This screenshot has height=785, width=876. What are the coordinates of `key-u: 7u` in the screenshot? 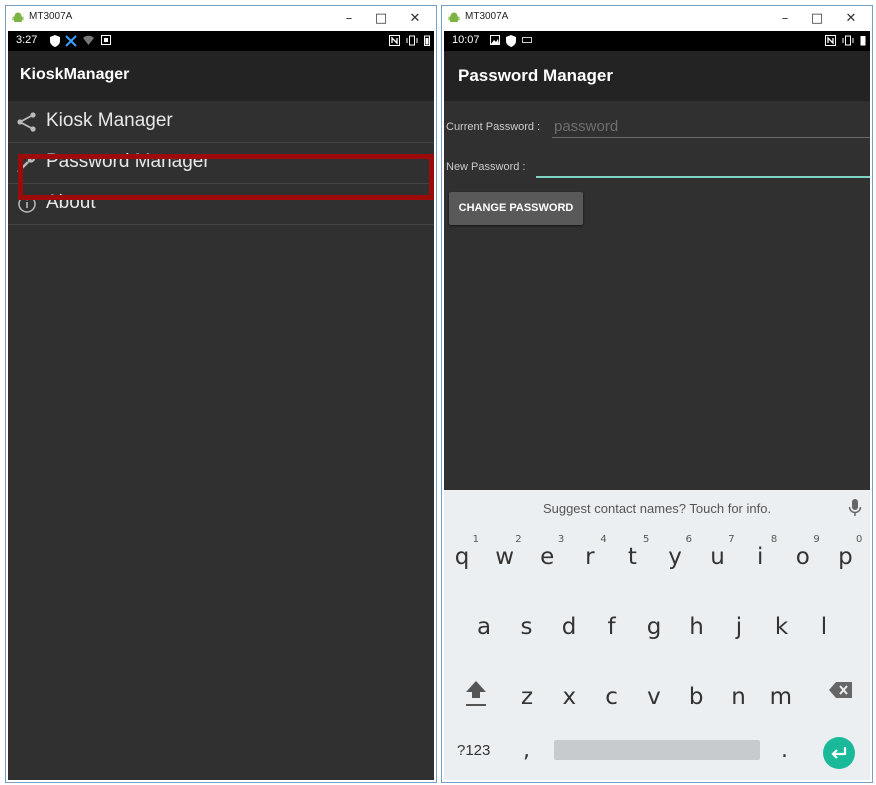 It's located at (718, 555).